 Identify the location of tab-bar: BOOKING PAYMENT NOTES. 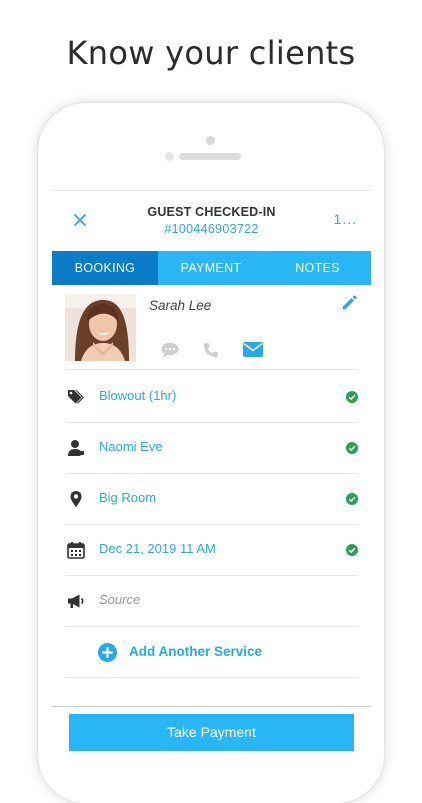
(211, 268).